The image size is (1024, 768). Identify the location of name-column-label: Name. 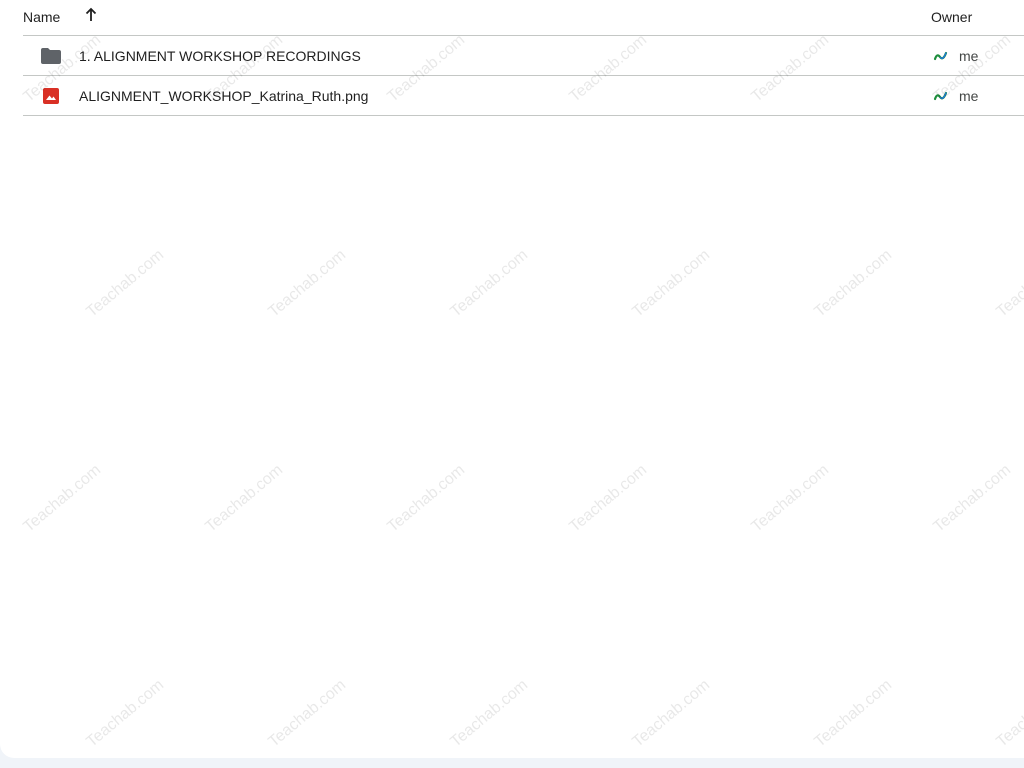
(42, 17).